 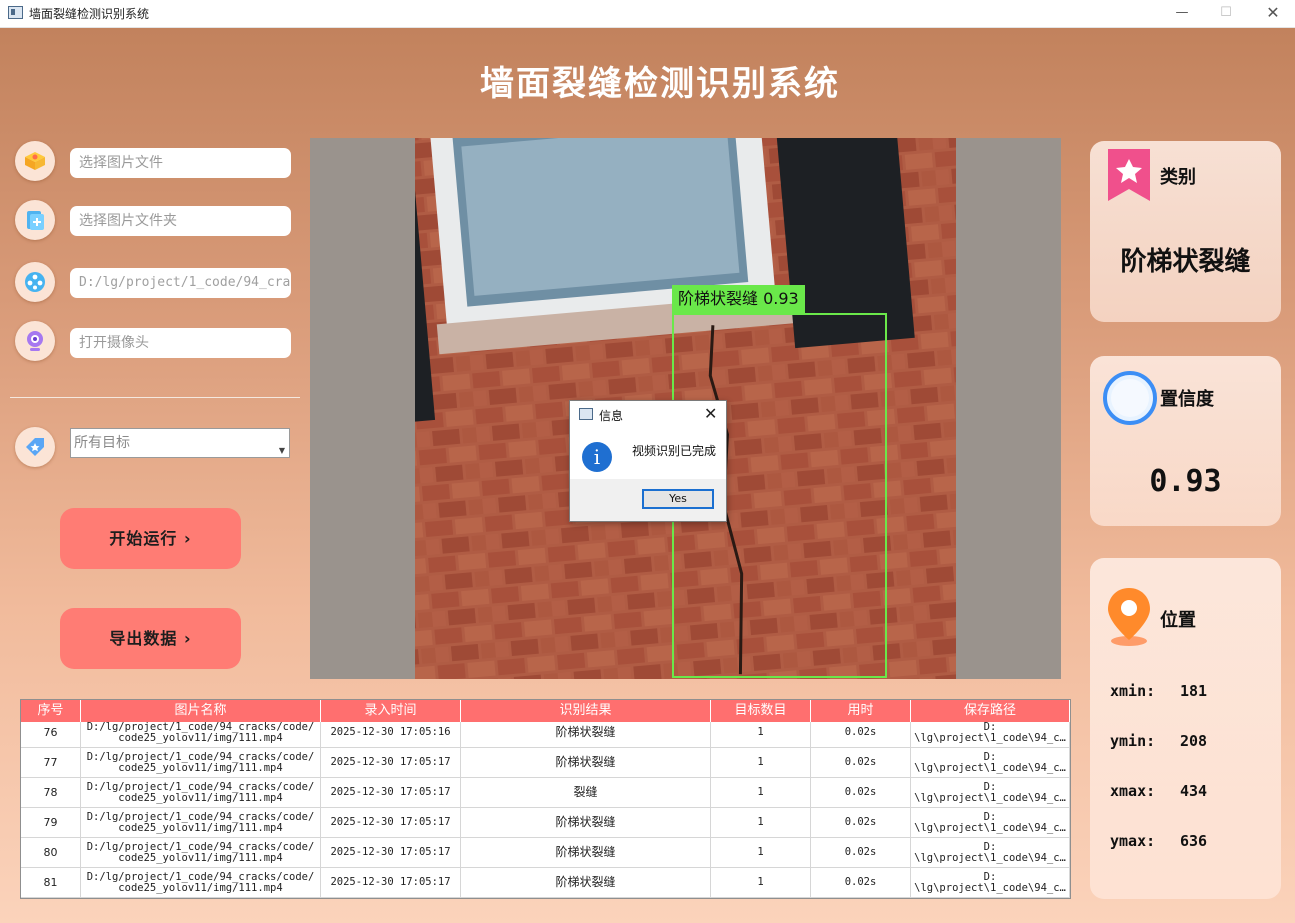 I want to click on maximize-button: ☐, so click(x=1226, y=13).